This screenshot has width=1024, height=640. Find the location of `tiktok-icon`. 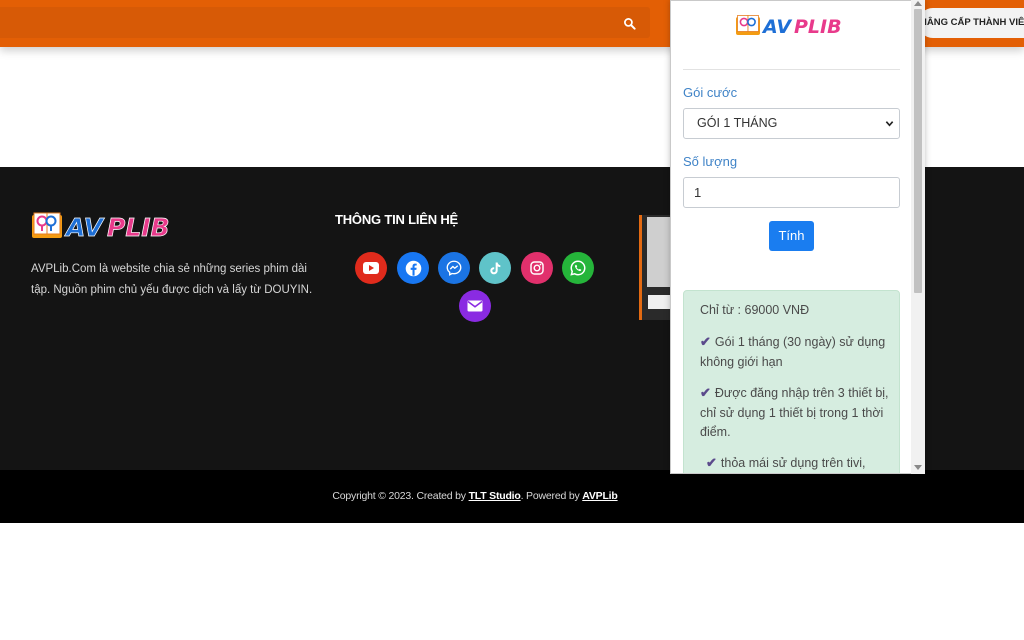

tiktok-icon is located at coordinates (495, 268).